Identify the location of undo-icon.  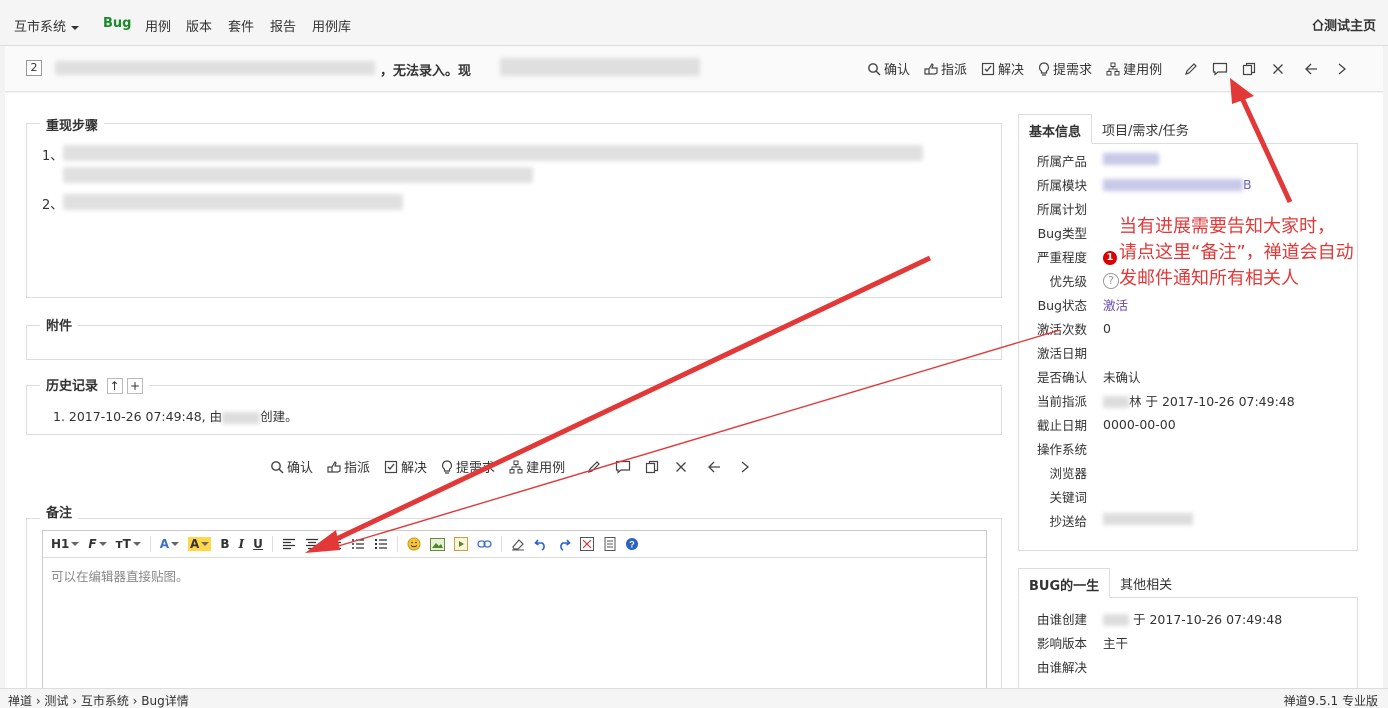
(541, 544).